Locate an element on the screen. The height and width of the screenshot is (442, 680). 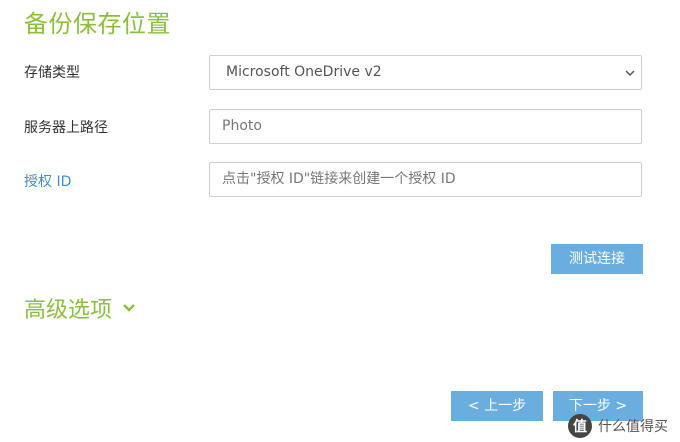
page-title: 备份保存位置 is located at coordinates (97, 24).